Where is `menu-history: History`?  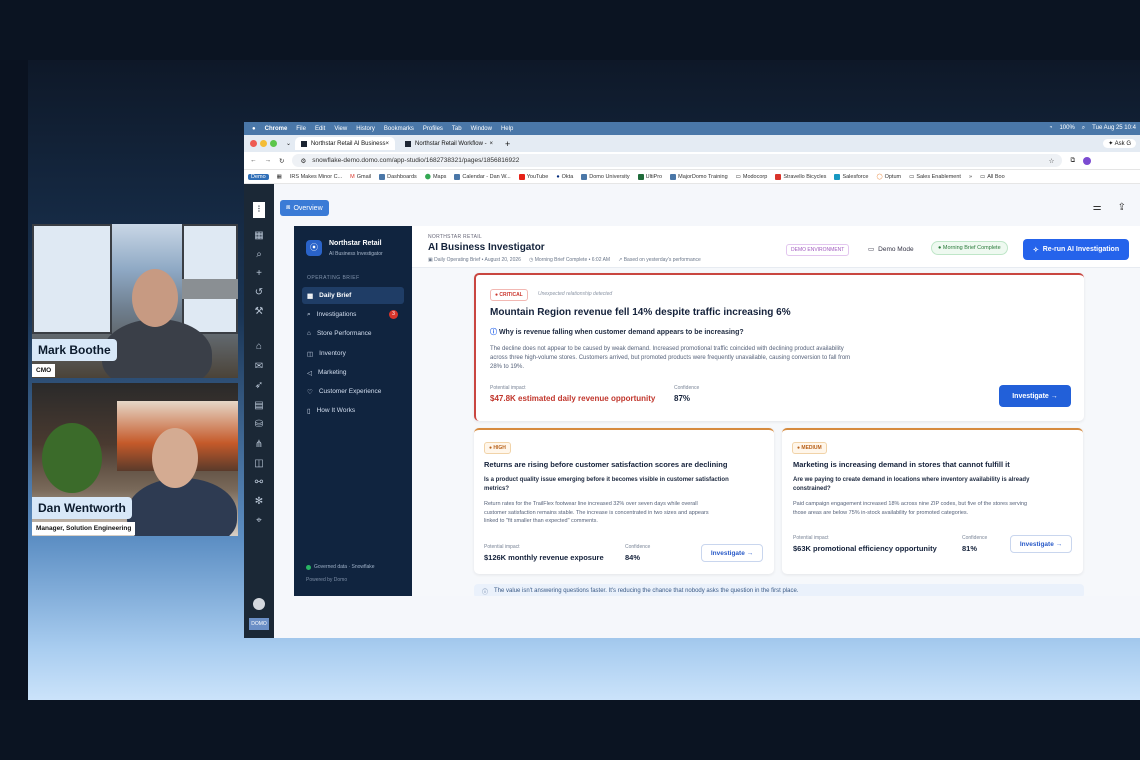 menu-history: History is located at coordinates (365, 129).